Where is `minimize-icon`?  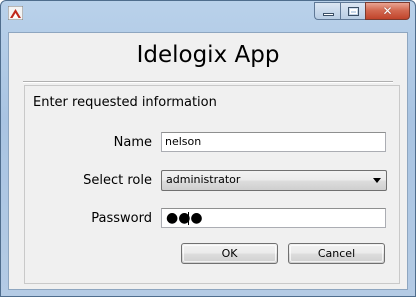
minimize-icon is located at coordinates (328, 14).